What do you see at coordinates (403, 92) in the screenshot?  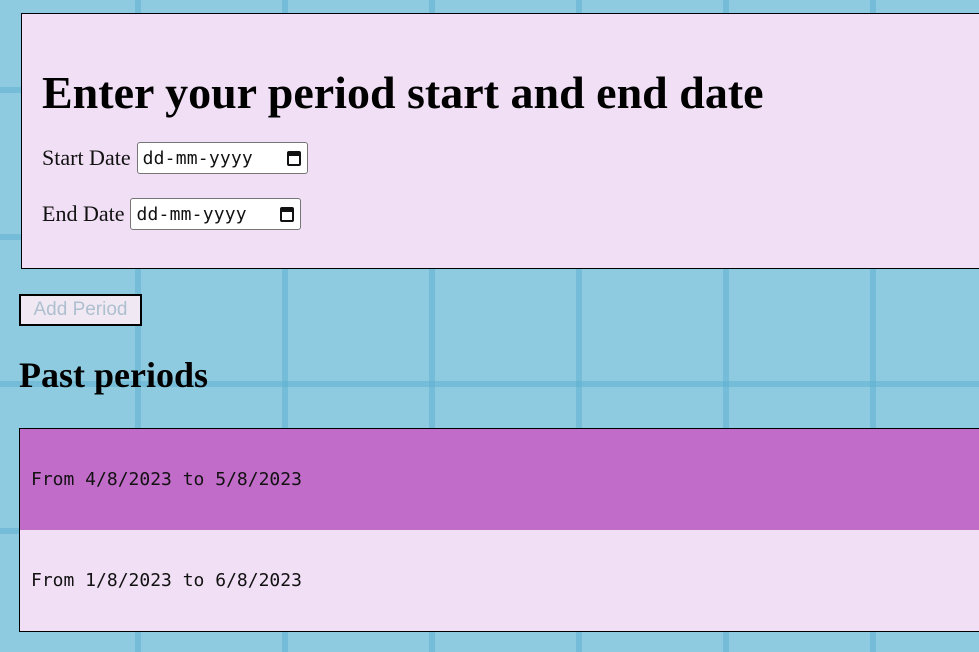 I see `form-title: Enter your period start and end date` at bounding box center [403, 92].